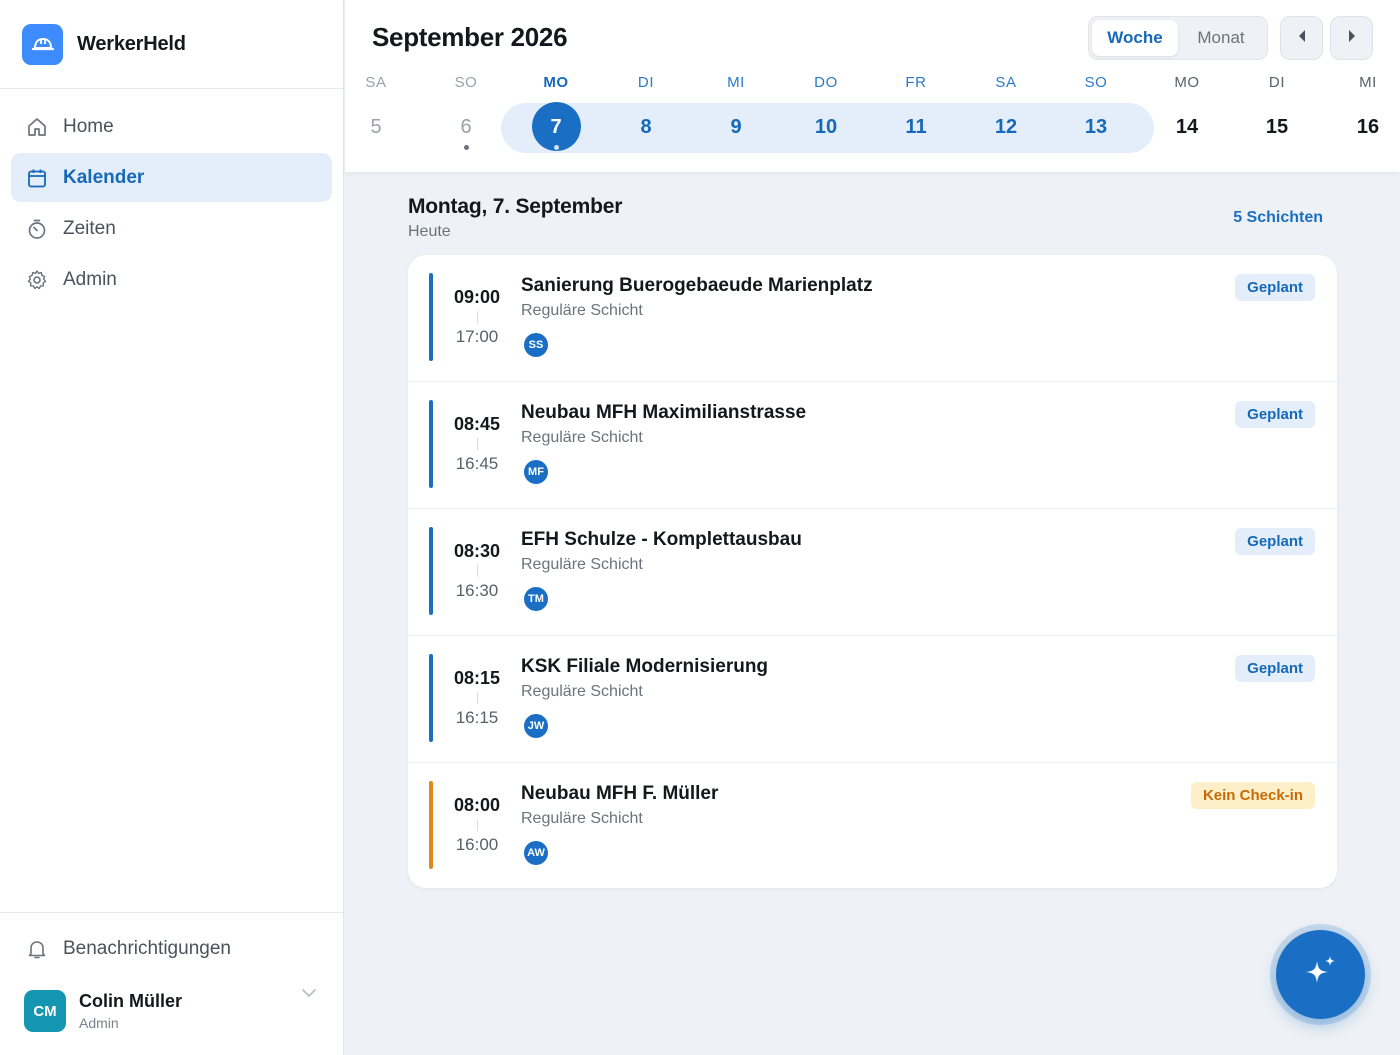  I want to click on sidebar-item-label: Home, so click(88, 126).